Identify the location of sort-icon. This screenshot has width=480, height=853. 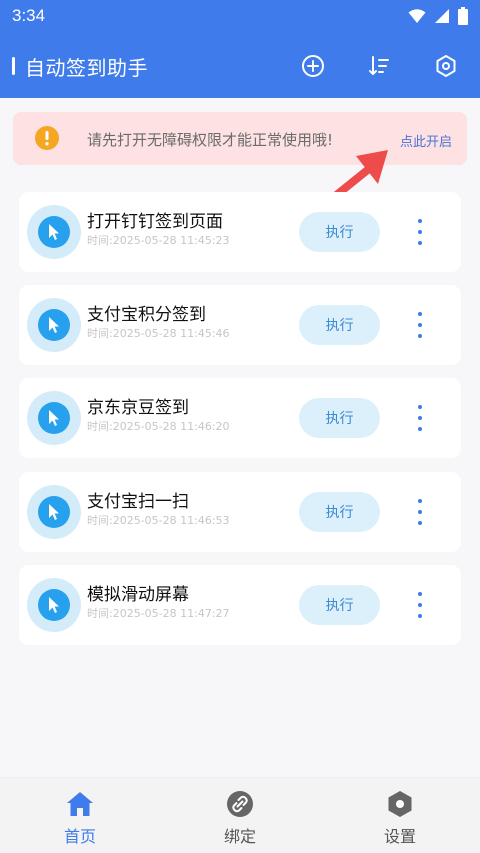
(379, 65).